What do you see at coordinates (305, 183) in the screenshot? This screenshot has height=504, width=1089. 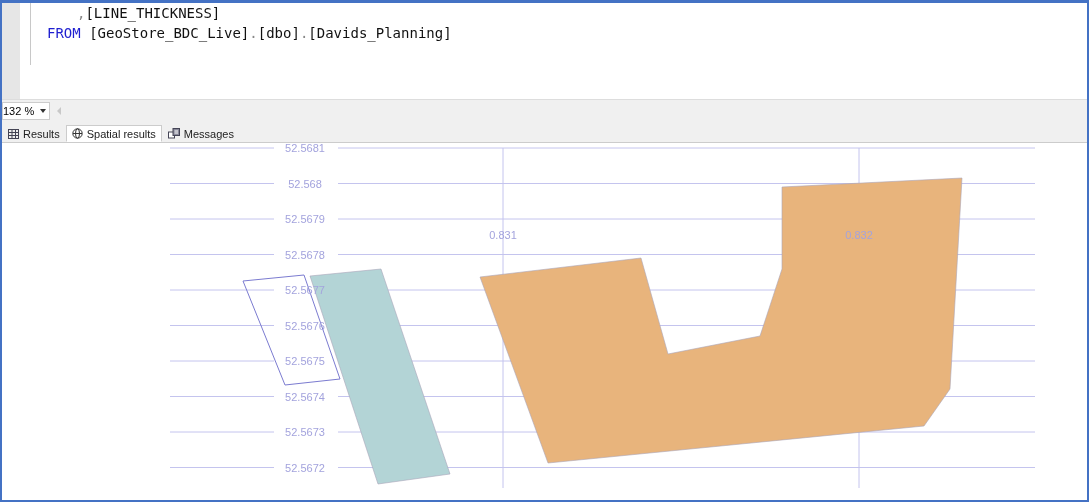 I see `latitude-label: 52.568` at bounding box center [305, 183].